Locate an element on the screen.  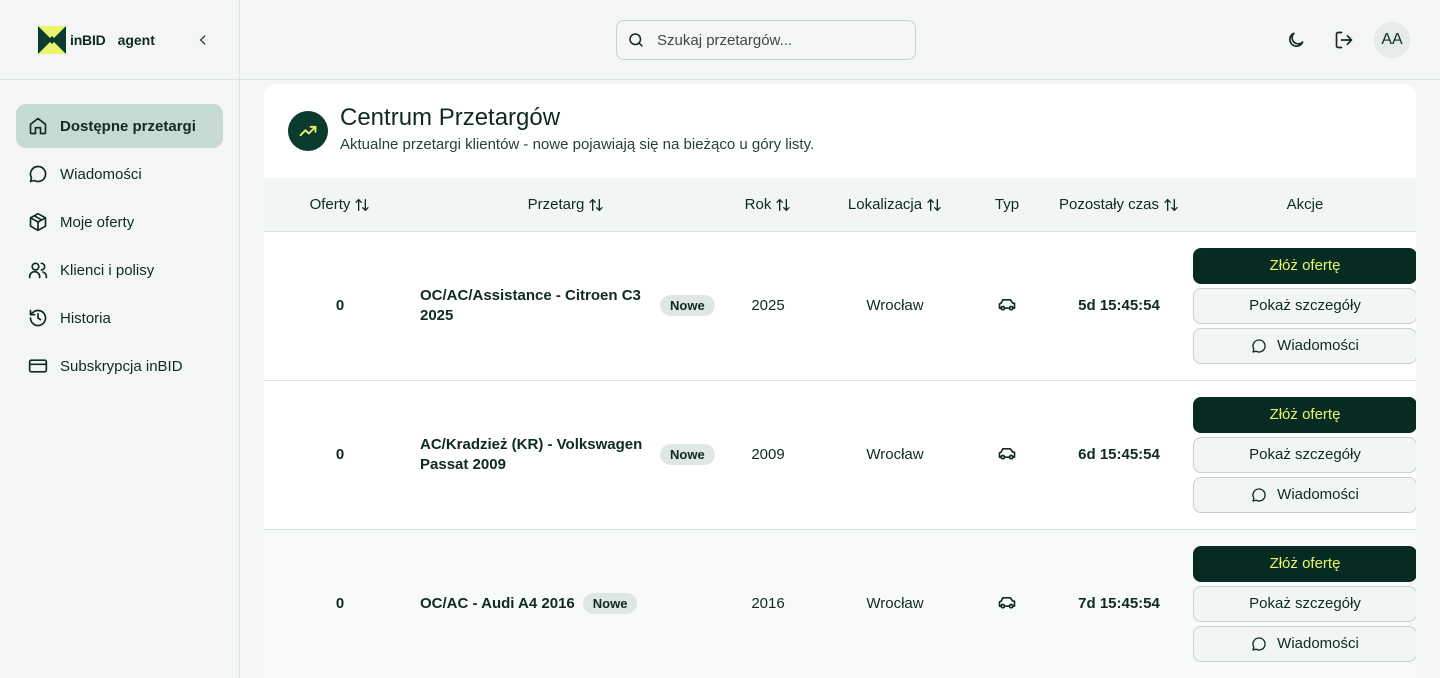
sidebar-item-my-offers: Moje oferty is located at coordinates (119, 222).